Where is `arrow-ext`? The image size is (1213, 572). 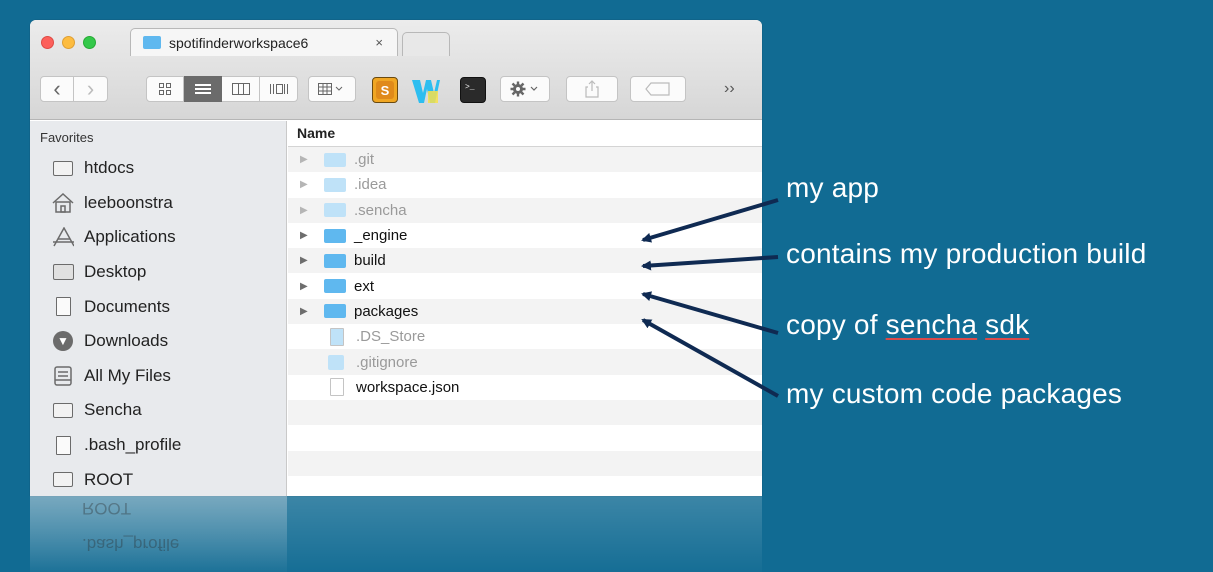 arrow-ext is located at coordinates (710, 313).